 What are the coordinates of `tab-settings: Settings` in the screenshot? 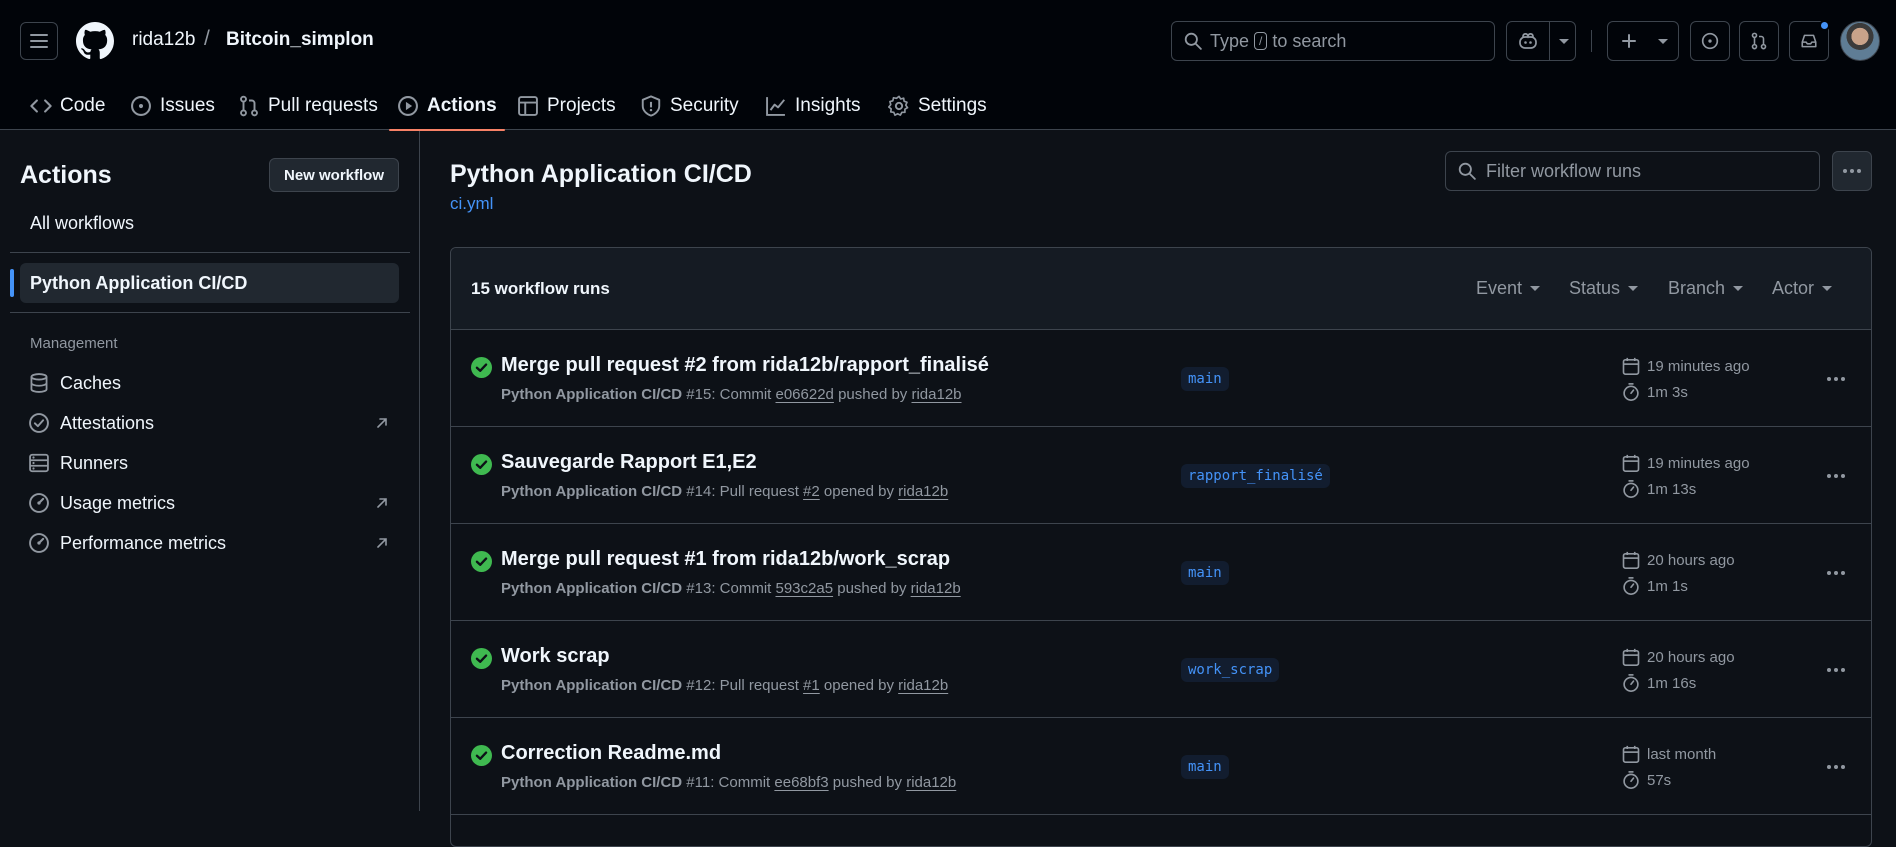 It's located at (937, 106).